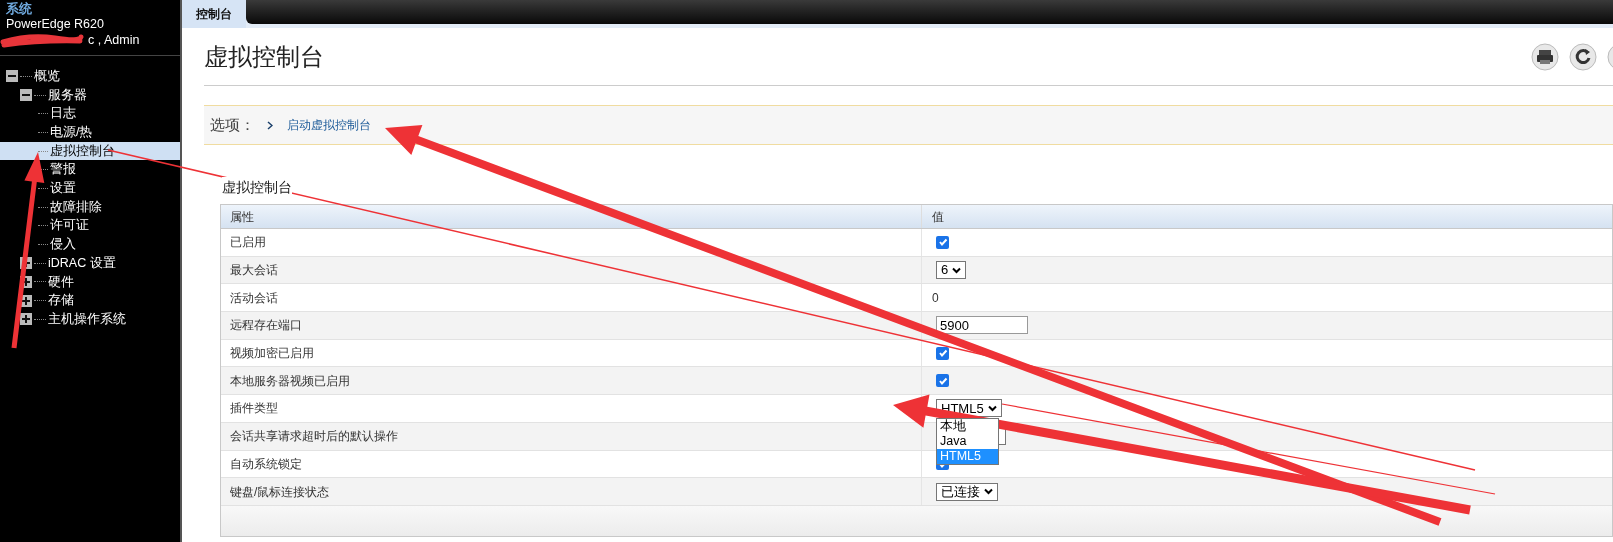  Describe the element at coordinates (90, 114) in the screenshot. I see `tree-item: 日志` at that location.